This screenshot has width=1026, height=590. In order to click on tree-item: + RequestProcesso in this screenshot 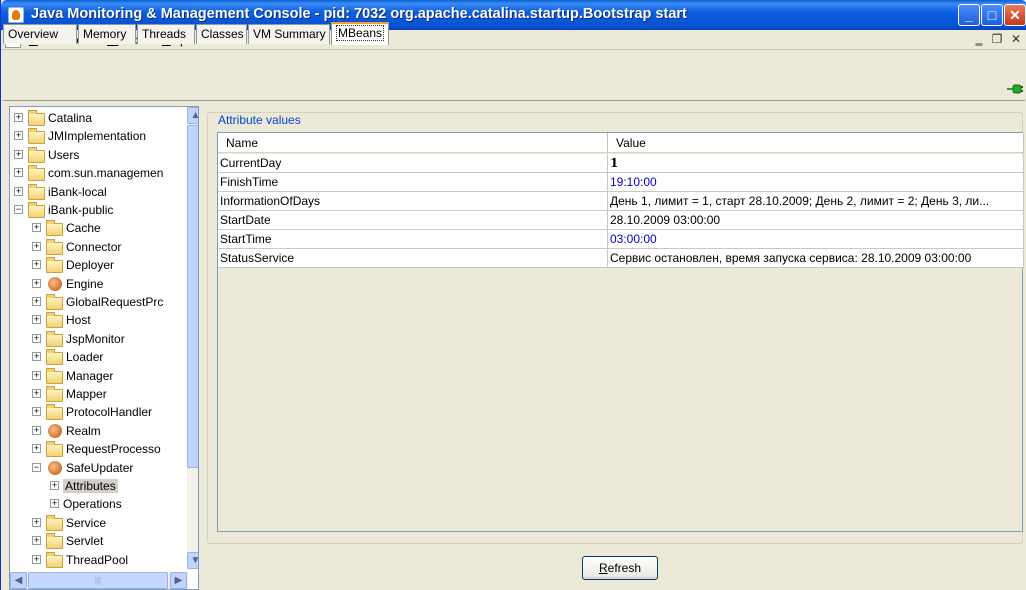, I will do `click(98, 449)`.